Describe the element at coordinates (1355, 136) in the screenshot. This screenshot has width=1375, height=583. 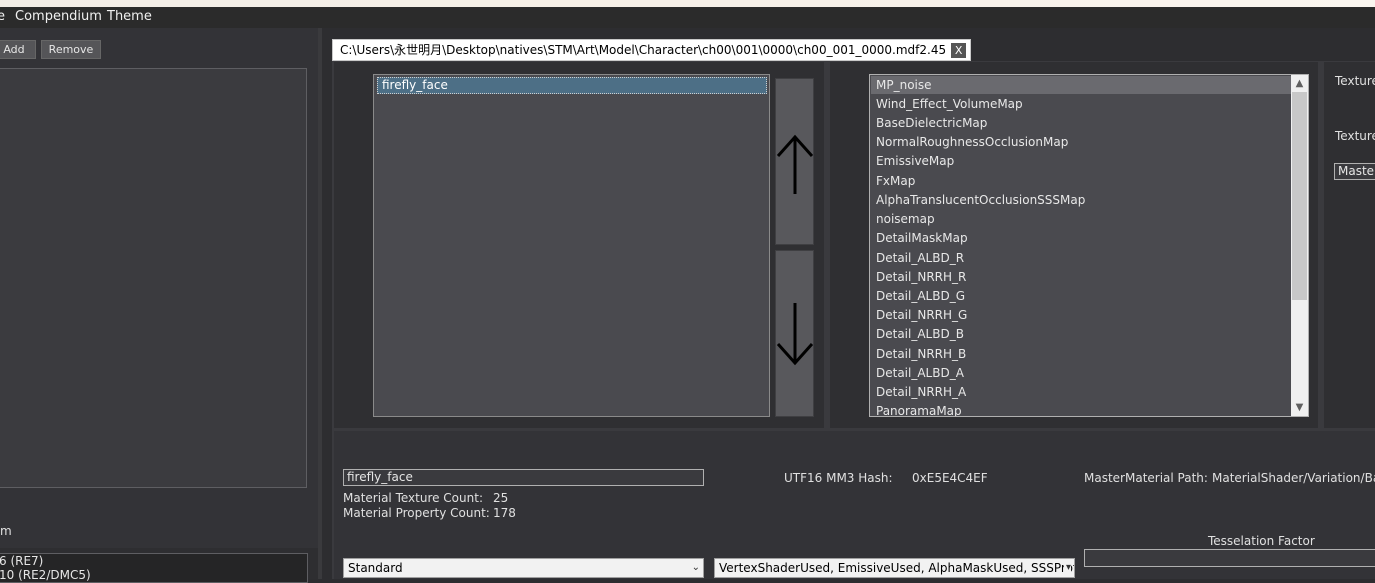
I see `texture-label-2: Texture` at that location.